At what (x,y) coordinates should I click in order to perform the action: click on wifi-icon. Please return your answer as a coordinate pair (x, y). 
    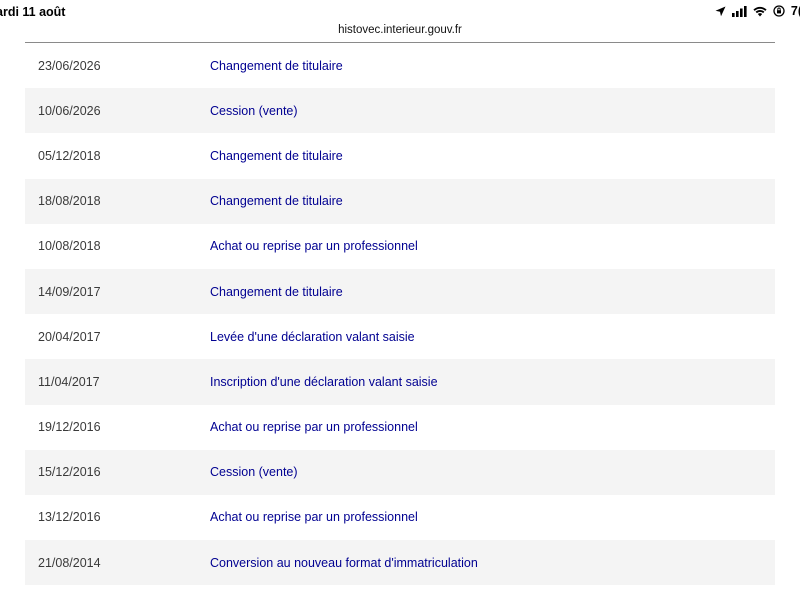
    Looking at the image, I should click on (760, 11).